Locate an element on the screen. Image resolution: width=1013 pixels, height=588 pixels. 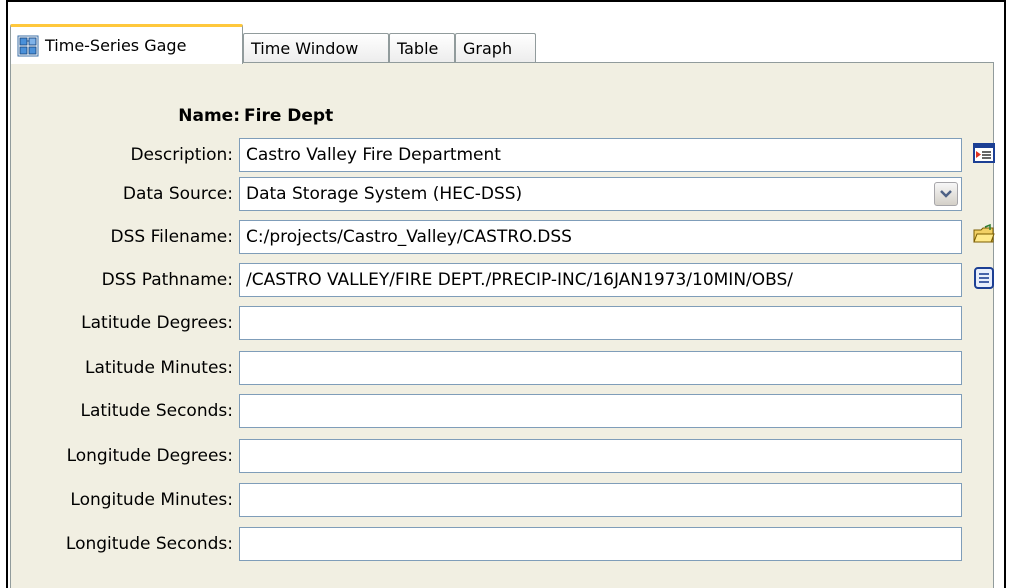
longitude-seconds-label: Longitude Seconds: is located at coordinates (149, 544).